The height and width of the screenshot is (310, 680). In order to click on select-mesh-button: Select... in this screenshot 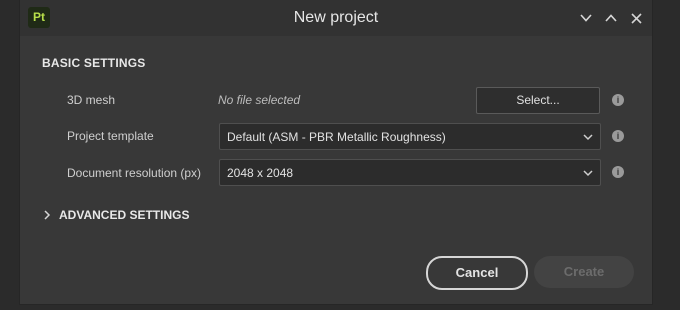, I will do `click(538, 100)`.